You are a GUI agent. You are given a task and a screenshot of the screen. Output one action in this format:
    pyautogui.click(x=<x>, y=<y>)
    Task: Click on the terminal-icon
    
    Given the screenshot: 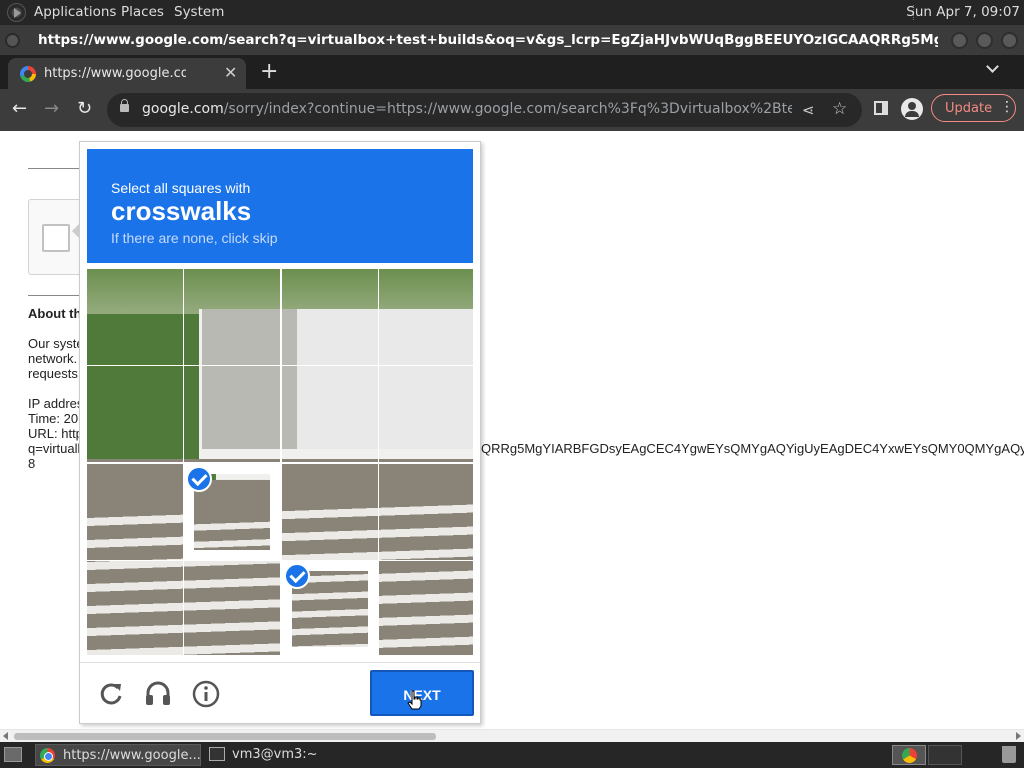 What is the action you would take?
    pyautogui.click(x=217, y=754)
    